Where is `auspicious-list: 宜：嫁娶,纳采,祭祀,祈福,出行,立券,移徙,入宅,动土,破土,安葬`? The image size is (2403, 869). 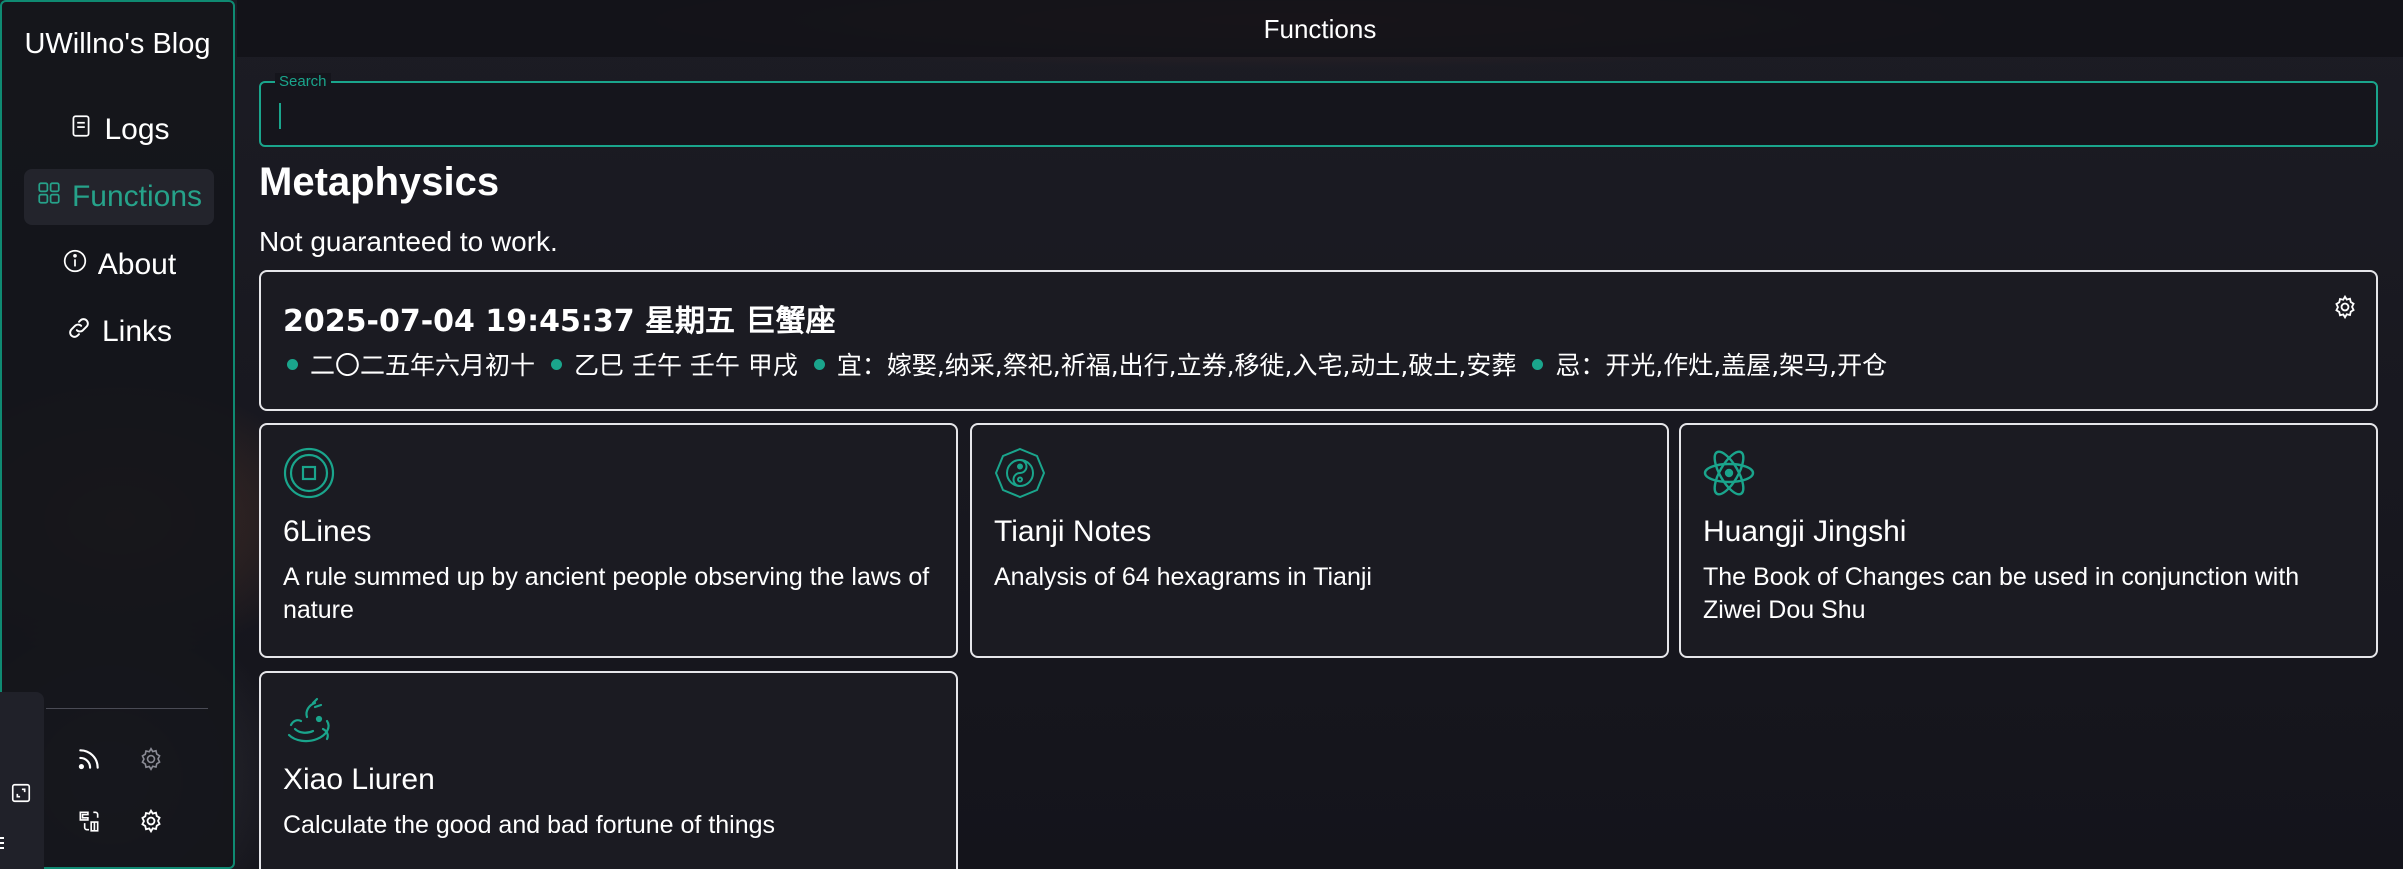 auspicious-list: 宜：嫁娶,纳采,祭祀,祈福,出行,立券,移徙,入宅,动土,破土,安葬 is located at coordinates (1176, 365).